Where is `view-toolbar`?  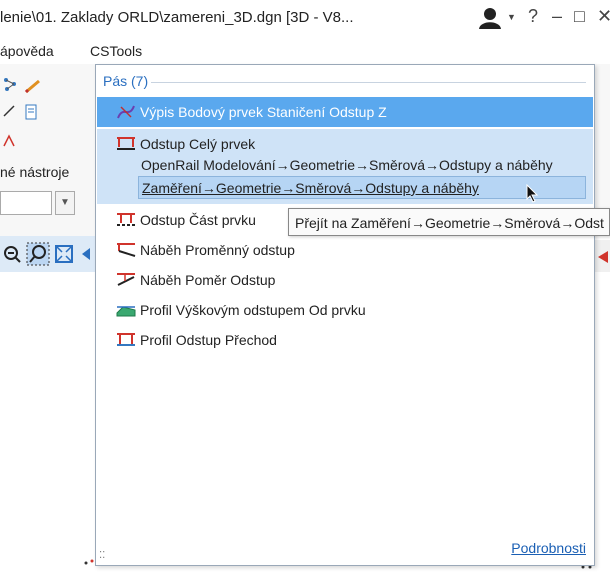
view-toolbar is located at coordinates (47, 254).